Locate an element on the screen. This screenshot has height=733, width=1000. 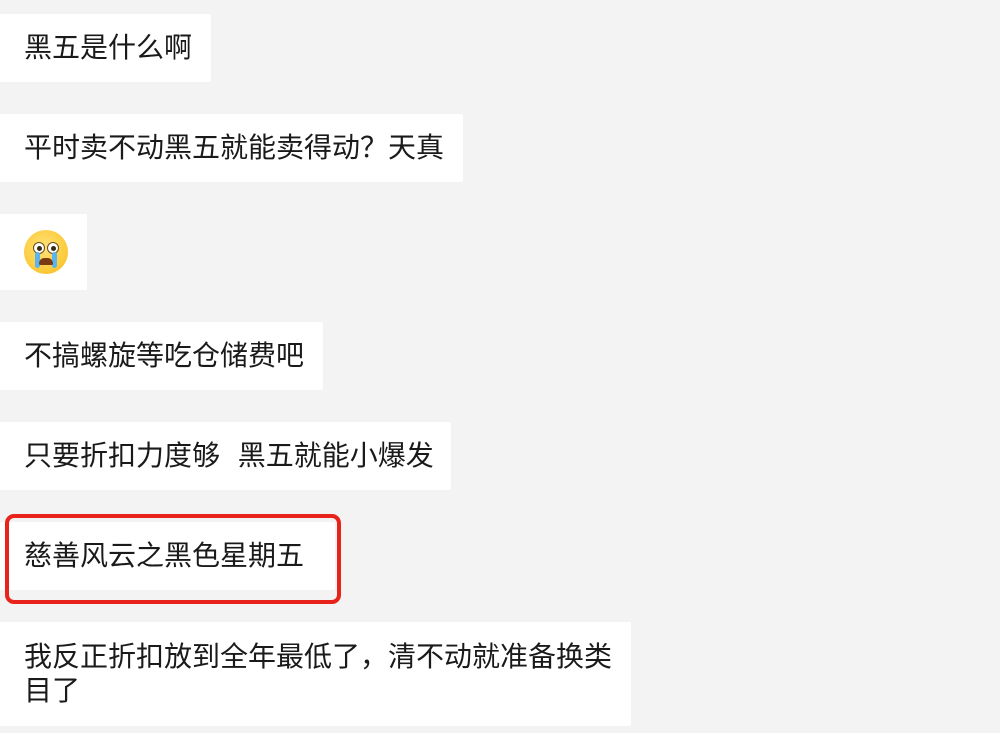
chat-message: 不搞螺旋等吃仓储费吧 is located at coordinates (161, 356).